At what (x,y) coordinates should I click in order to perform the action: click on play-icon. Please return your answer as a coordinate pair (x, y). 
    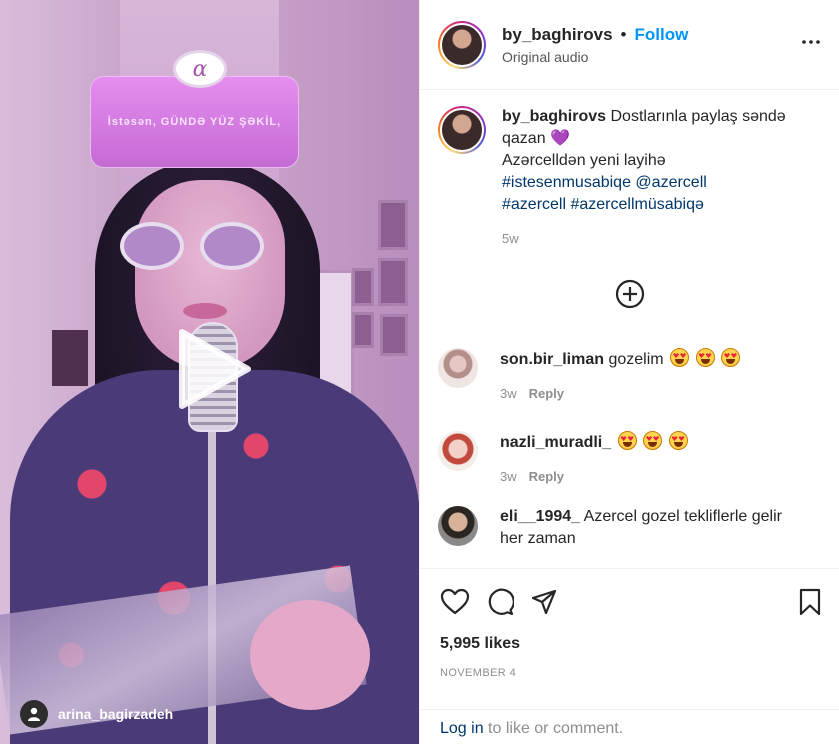
    Looking at the image, I should click on (215, 369).